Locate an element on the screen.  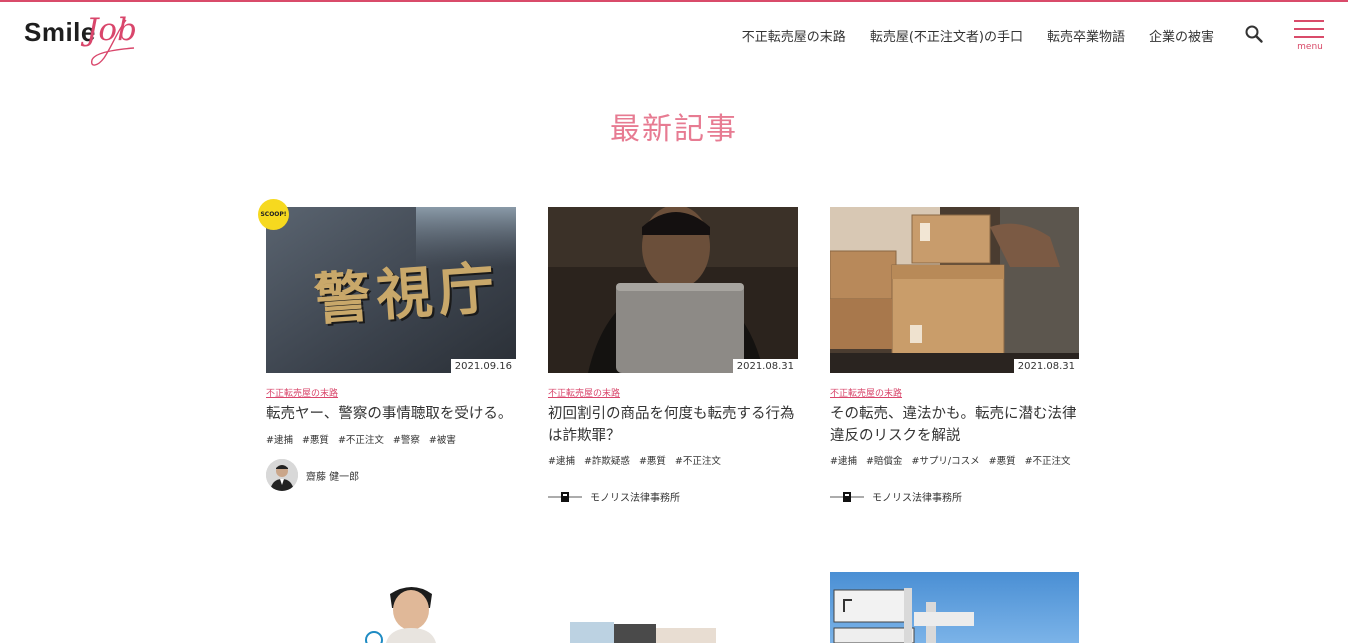
nav-item-graduation-story: 転売卒業物語 is located at coordinates (1086, 35).